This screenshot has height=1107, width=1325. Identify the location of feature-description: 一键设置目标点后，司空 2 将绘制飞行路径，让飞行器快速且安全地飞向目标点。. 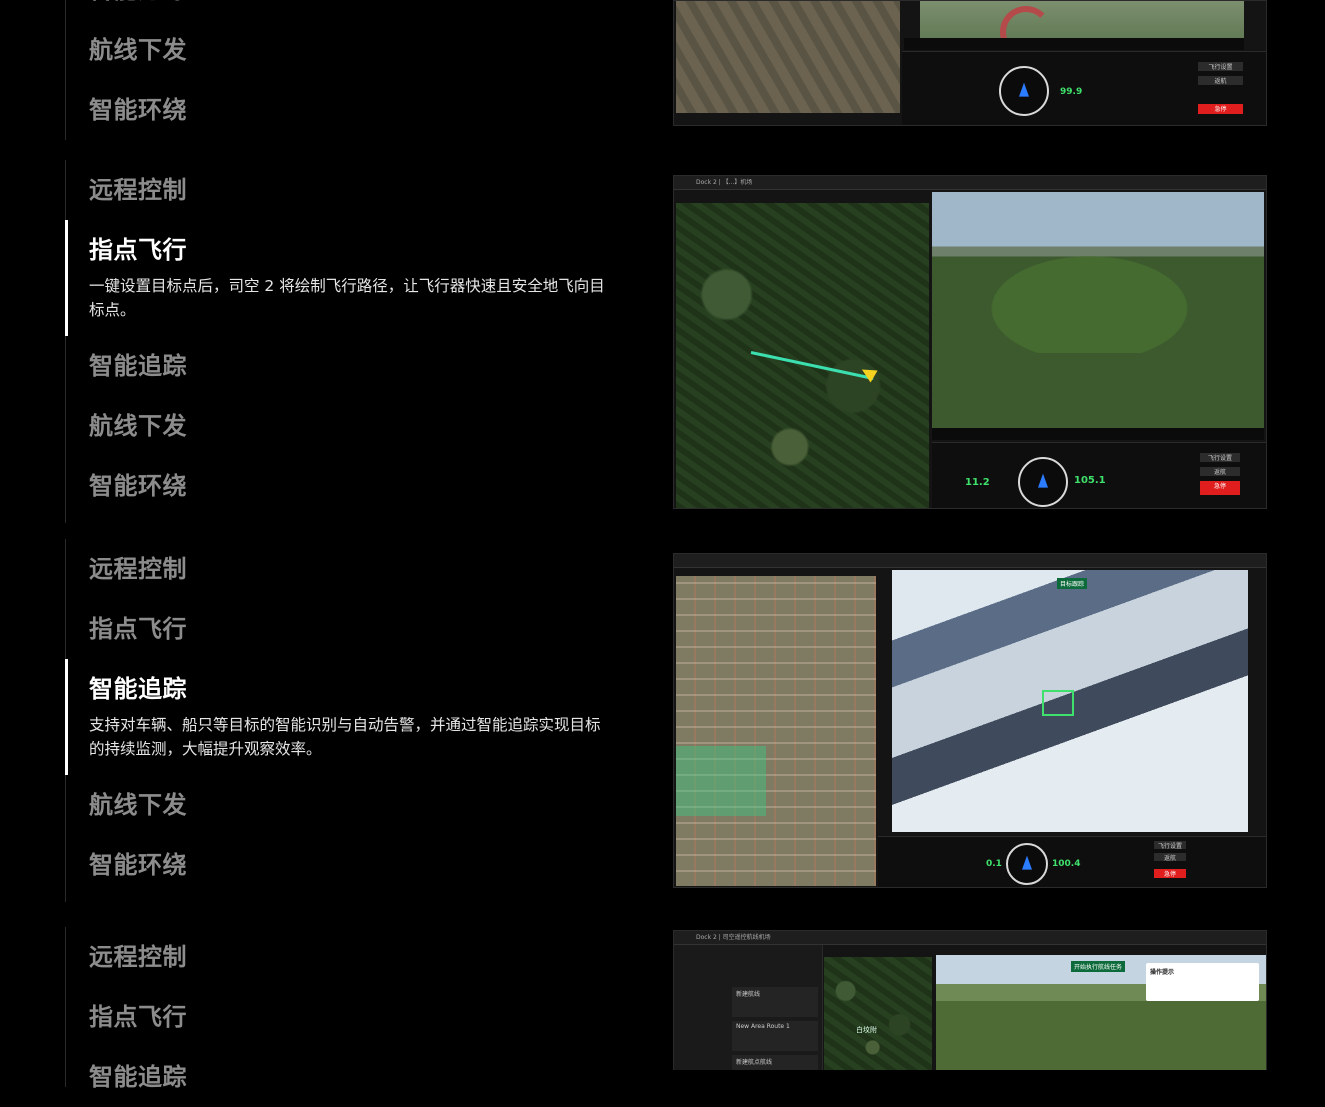
(347, 298).